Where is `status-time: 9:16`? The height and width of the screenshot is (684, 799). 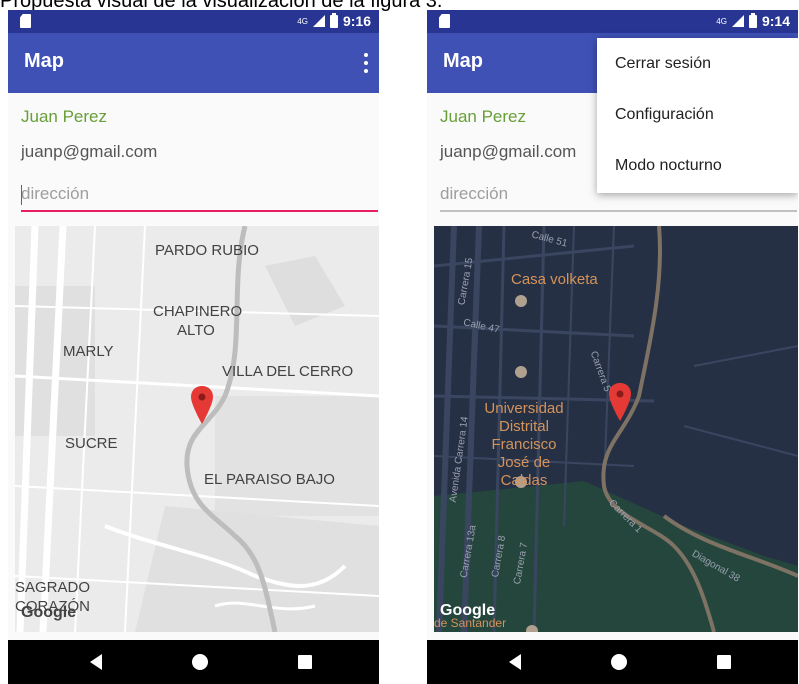 status-time: 9:16 is located at coordinates (356, 21).